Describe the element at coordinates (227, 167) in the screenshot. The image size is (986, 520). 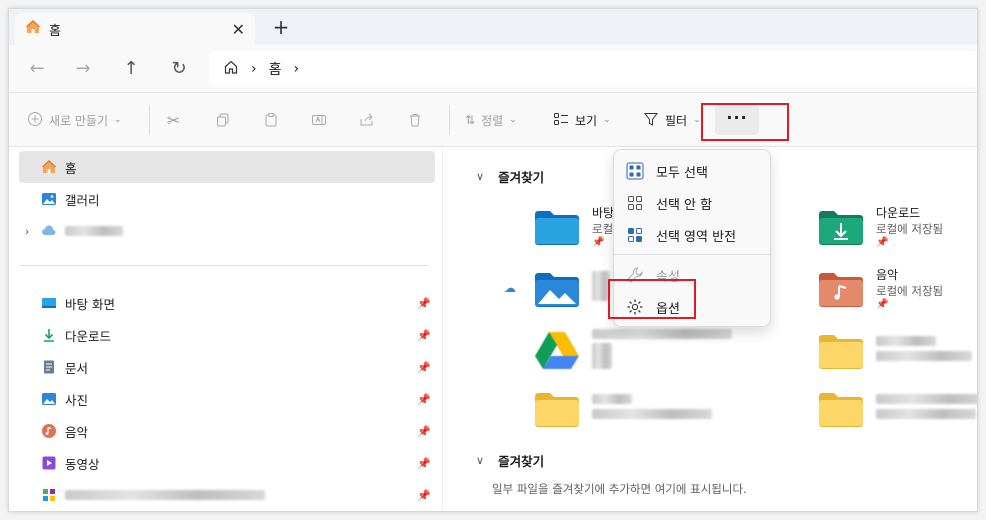
I see `sidebar-item-home: 홈` at that location.